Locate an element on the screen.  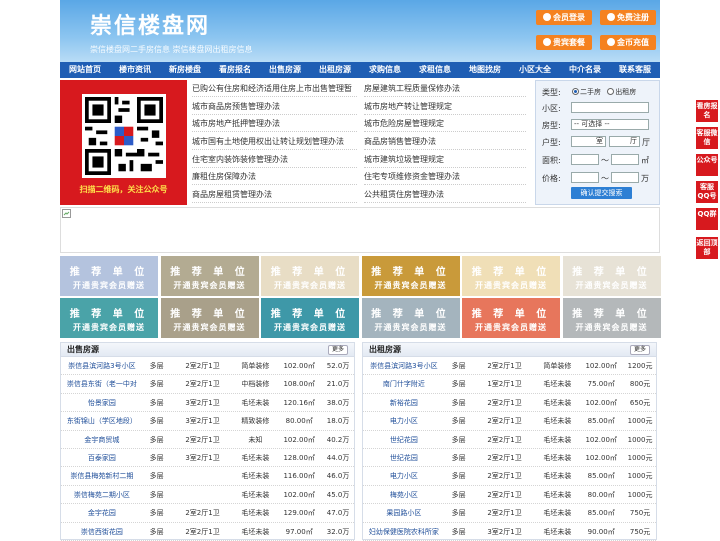
listing-name: 崇信县梅苑新村二期 is located at coordinates (102, 475).